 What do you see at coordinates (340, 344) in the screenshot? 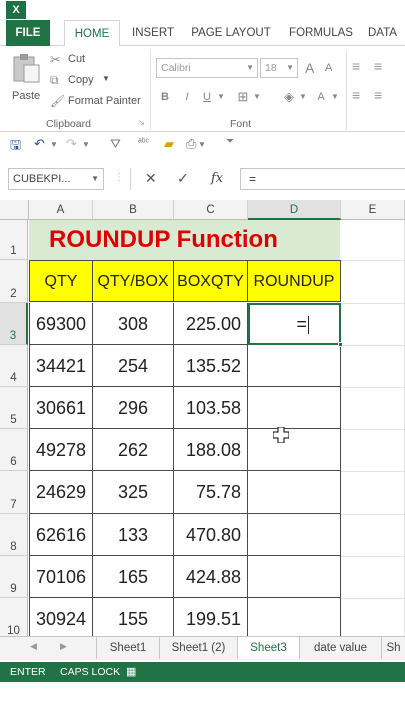
I see `fill-handle` at bounding box center [340, 344].